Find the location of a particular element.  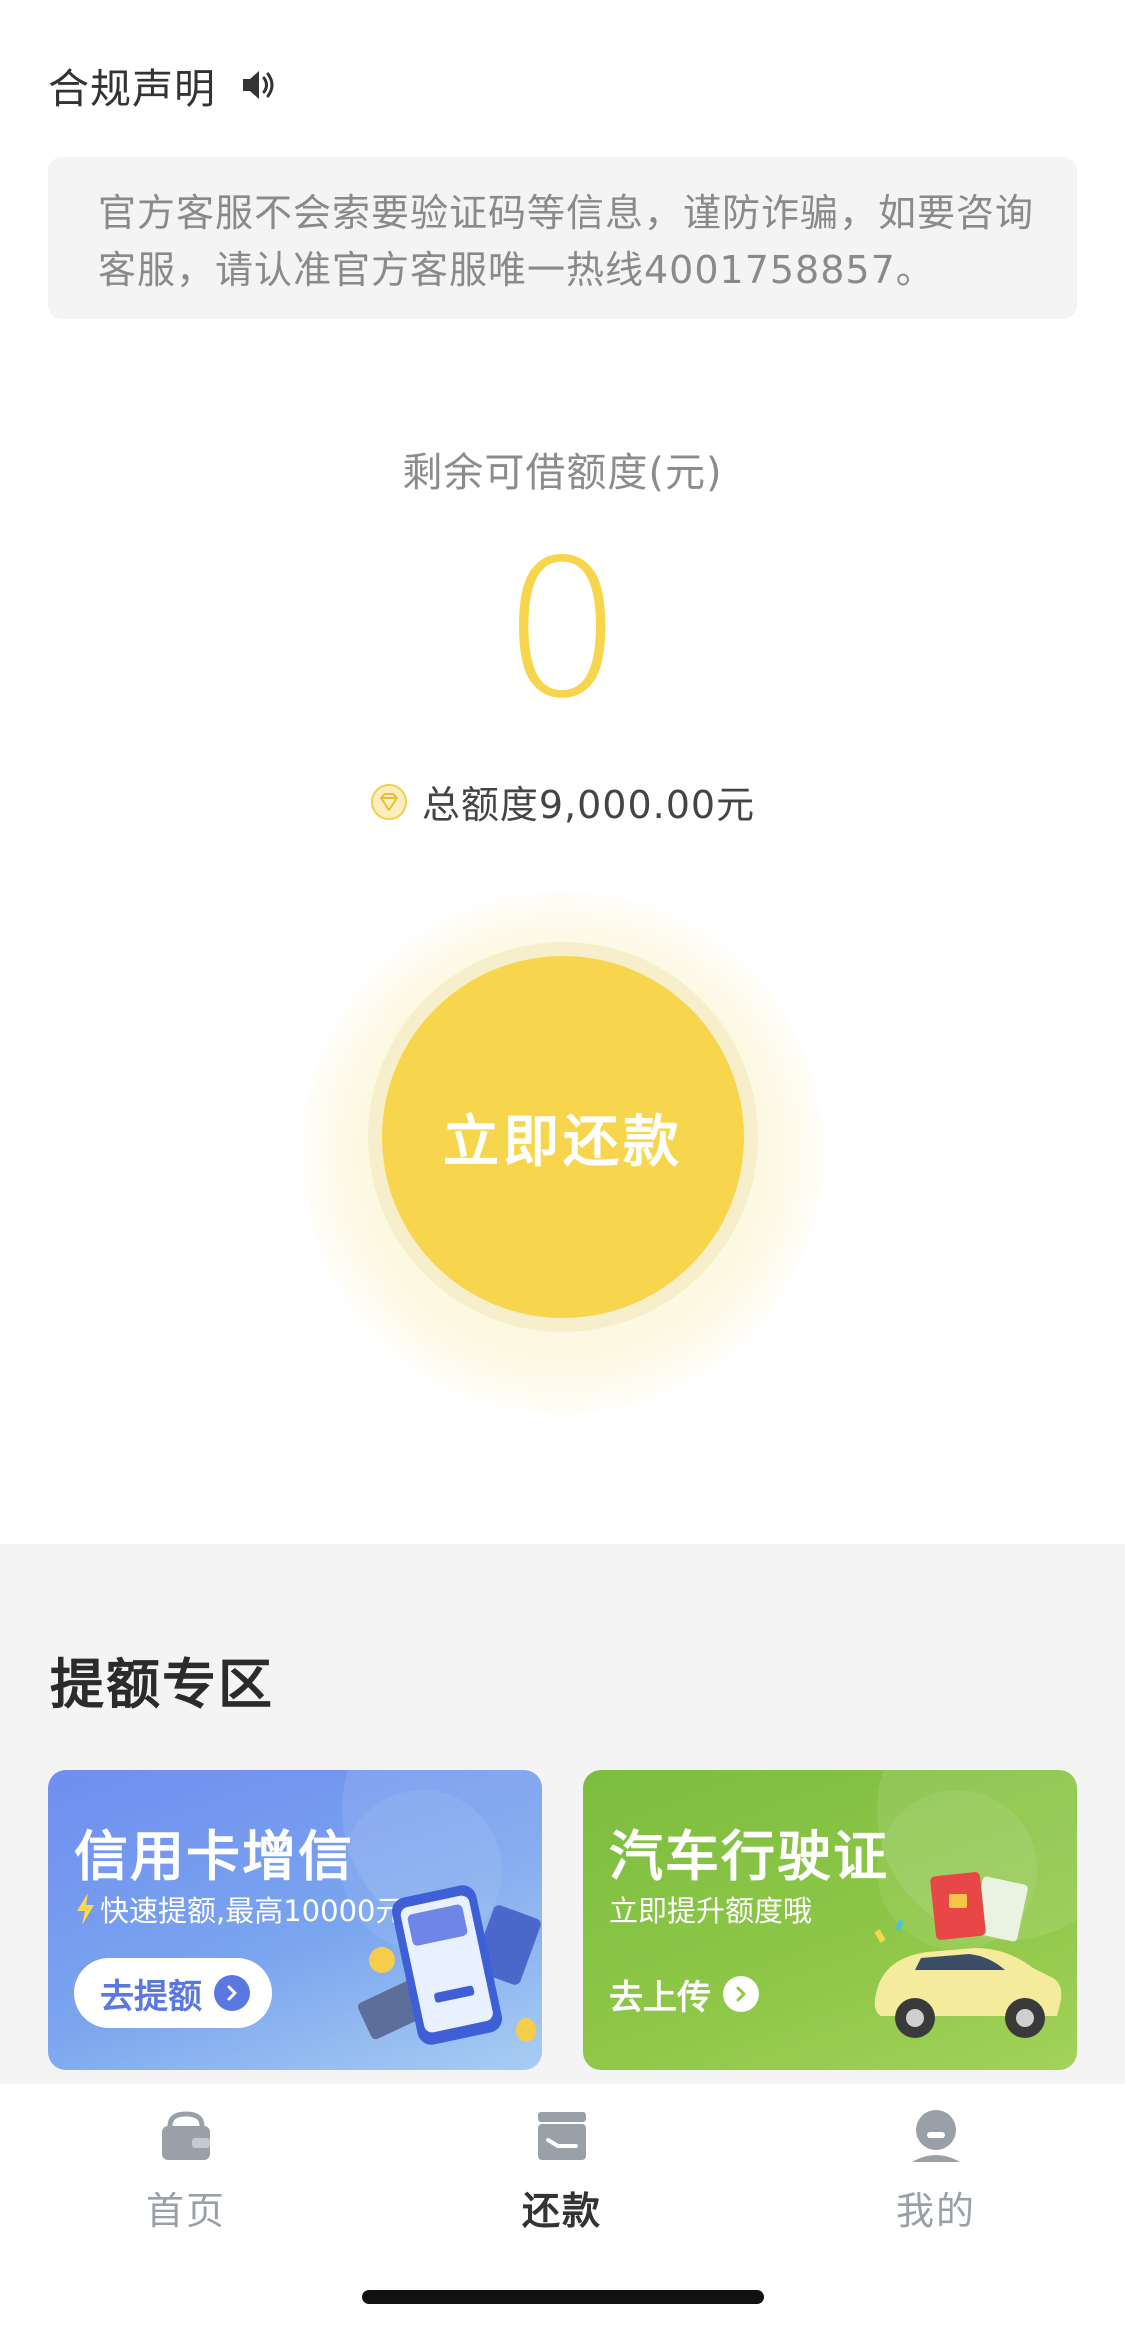

vehicle-license-subtitle-text: 立即提升额度哦 is located at coordinates (711, 1911).